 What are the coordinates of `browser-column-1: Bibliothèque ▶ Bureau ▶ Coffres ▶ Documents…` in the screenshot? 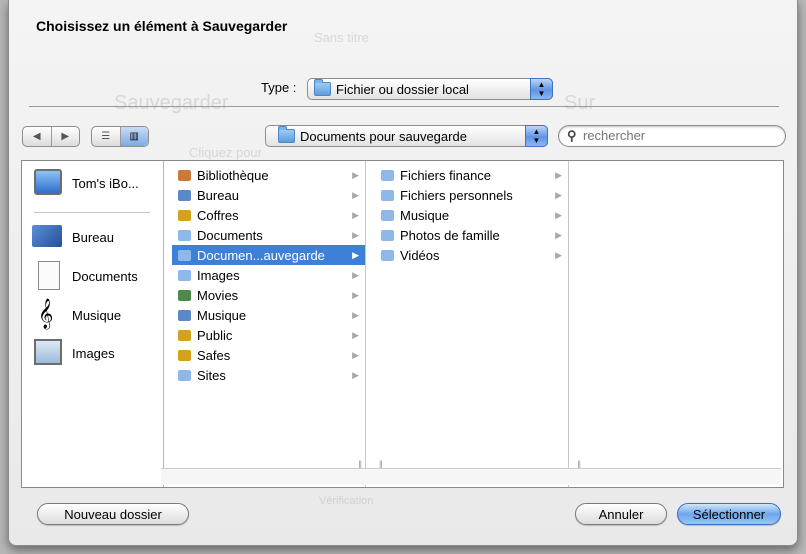 It's located at (269, 324).